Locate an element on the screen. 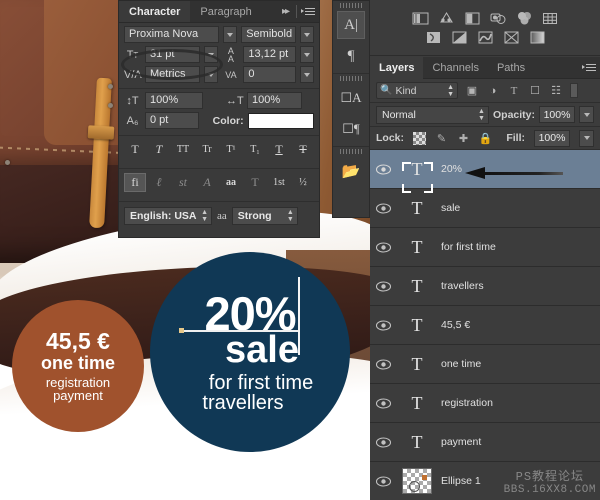  layer-name: Ellipse 1 is located at coordinates (459, 481).